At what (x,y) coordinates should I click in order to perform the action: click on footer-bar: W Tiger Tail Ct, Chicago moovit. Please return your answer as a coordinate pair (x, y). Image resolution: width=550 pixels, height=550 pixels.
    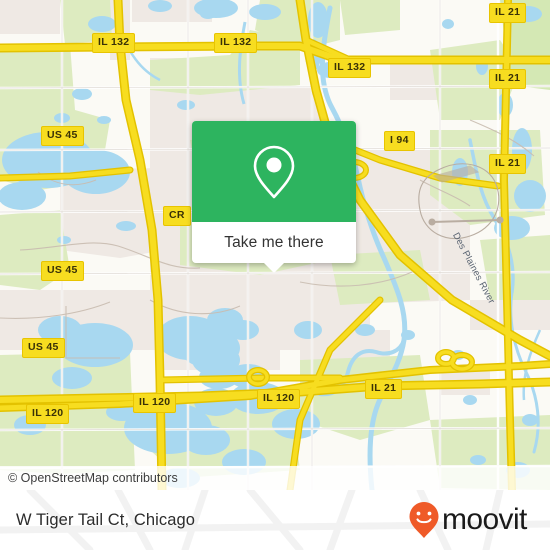
    Looking at the image, I should click on (275, 520).